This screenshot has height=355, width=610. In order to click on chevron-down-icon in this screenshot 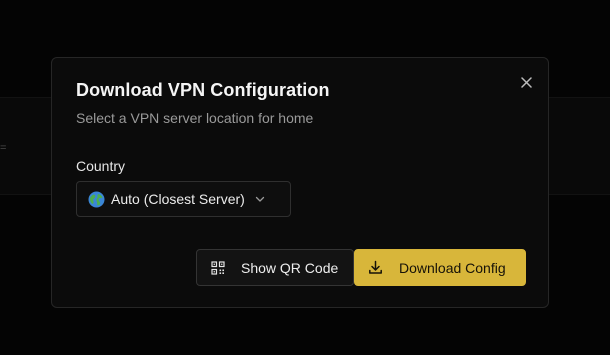, I will do `click(259, 199)`.